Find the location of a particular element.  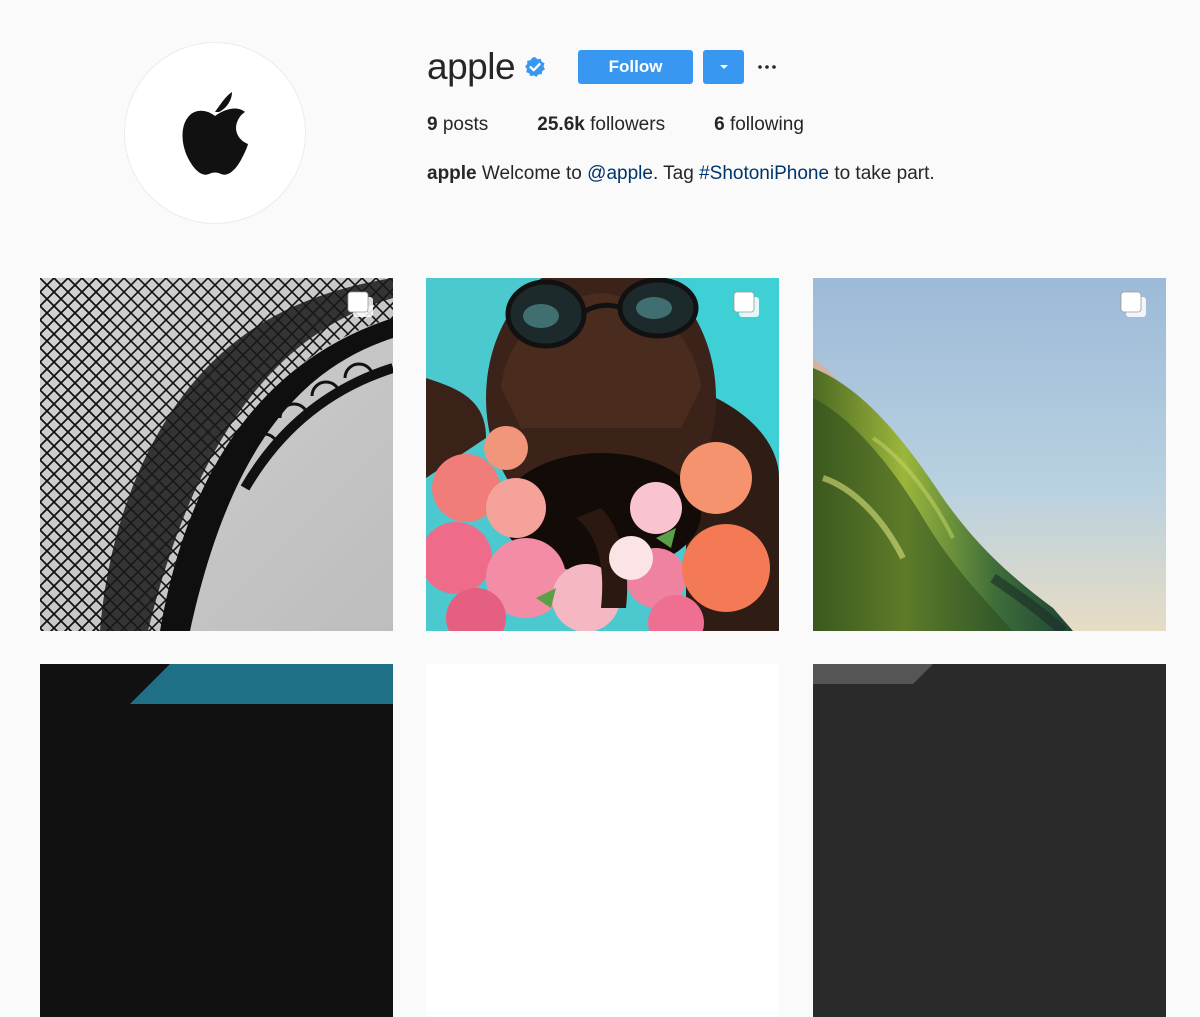

follow-button: Follow is located at coordinates (636, 67).